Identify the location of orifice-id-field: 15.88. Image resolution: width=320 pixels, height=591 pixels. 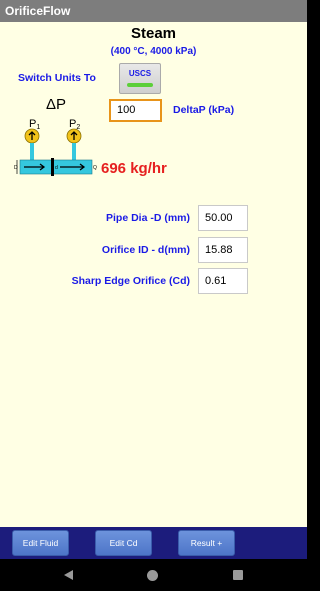
(223, 250).